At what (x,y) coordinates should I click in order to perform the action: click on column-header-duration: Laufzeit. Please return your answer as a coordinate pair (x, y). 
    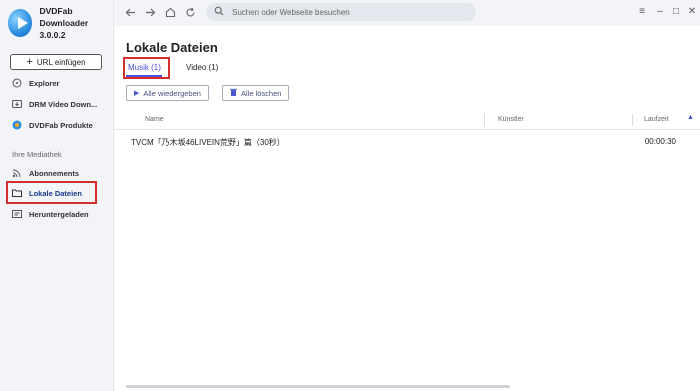
    Looking at the image, I should click on (656, 119).